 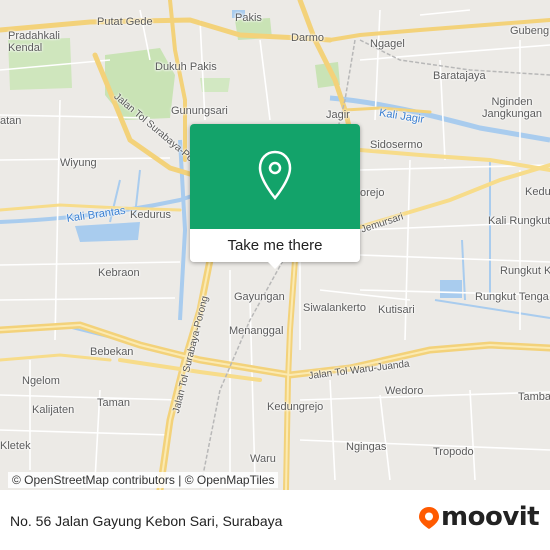 I want to click on map-label-bebekan: Bebekan, so click(x=112, y=352).